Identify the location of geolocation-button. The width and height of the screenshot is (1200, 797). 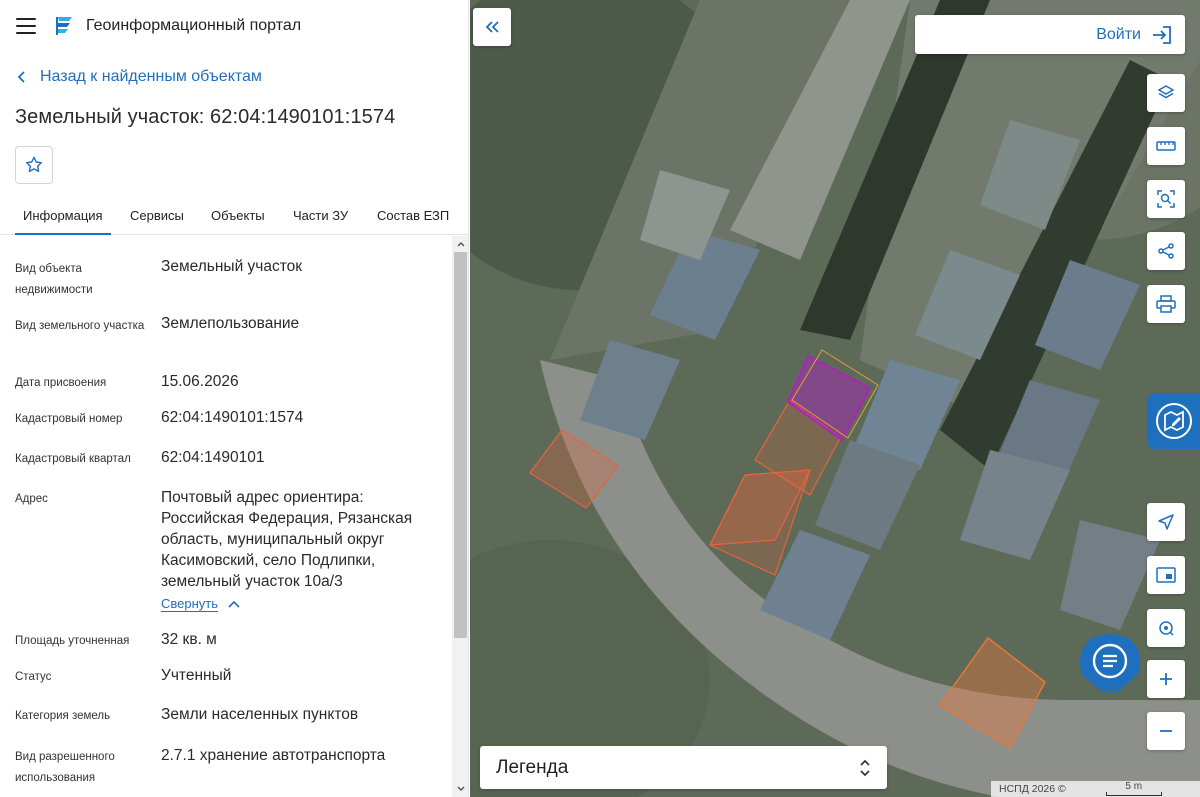
(1166, 522).